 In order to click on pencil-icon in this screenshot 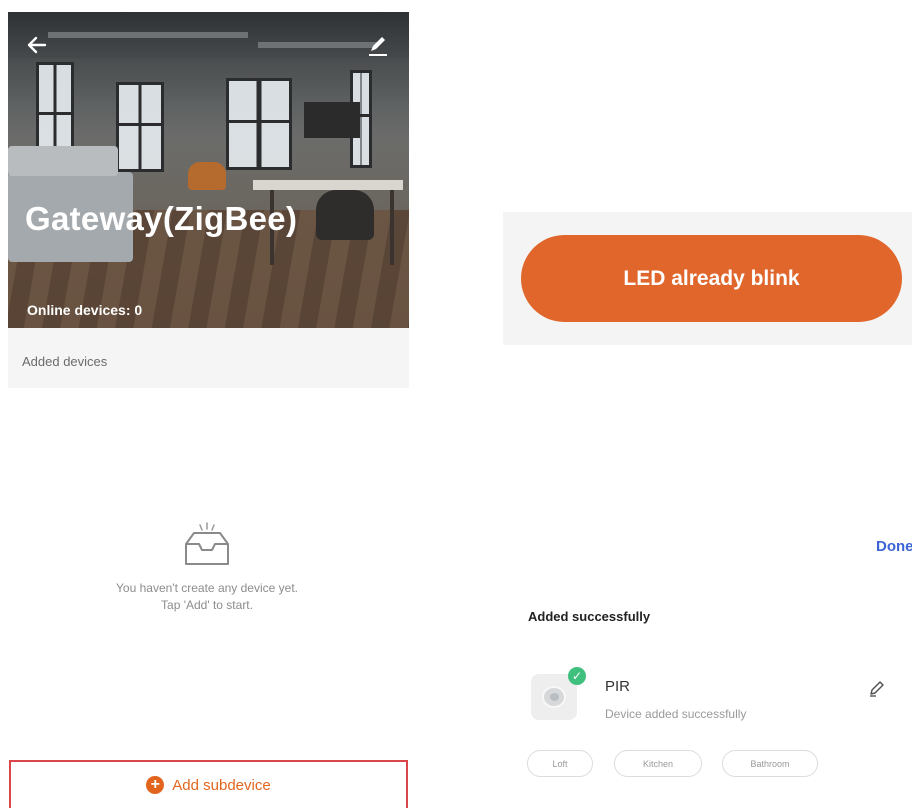, I will do `click(877, 688)`.